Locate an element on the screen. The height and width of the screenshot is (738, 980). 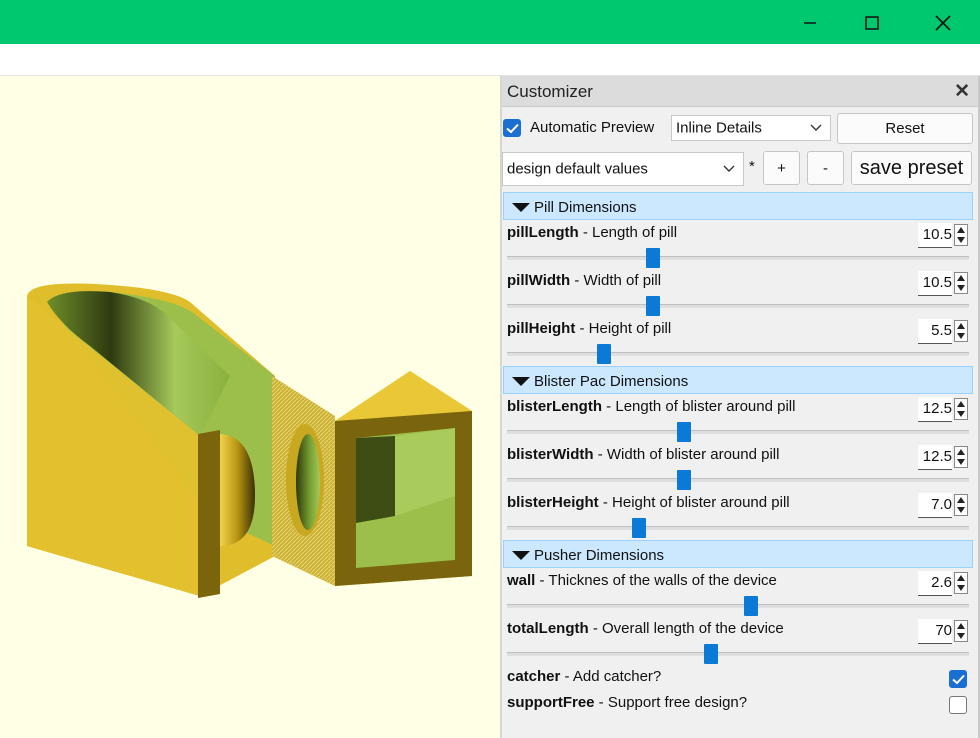
slider-blisterHeight is located at coordinates (738, 529).